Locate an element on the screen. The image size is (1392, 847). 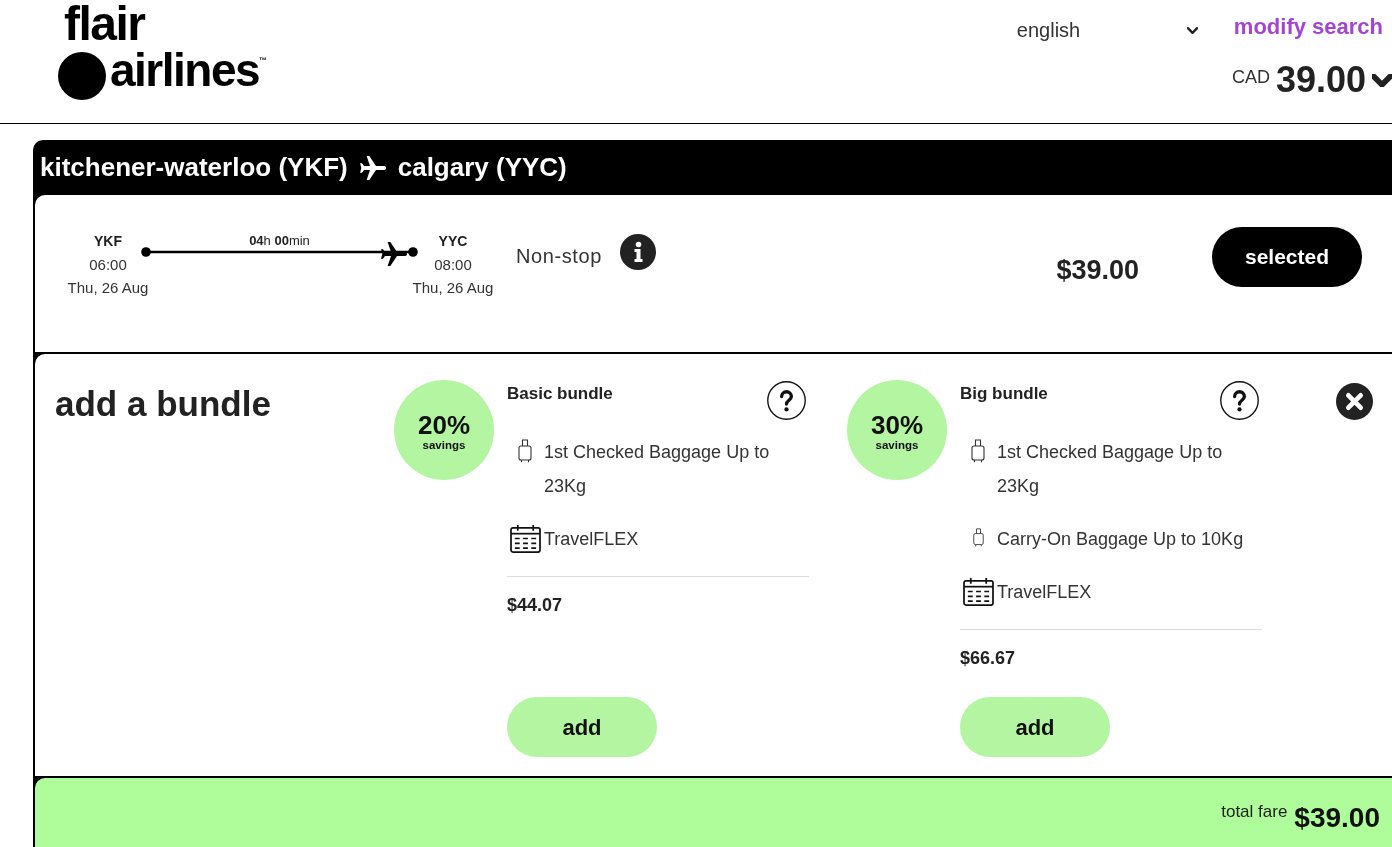
savings-percent: 30% is located at coordinates (896, 425).